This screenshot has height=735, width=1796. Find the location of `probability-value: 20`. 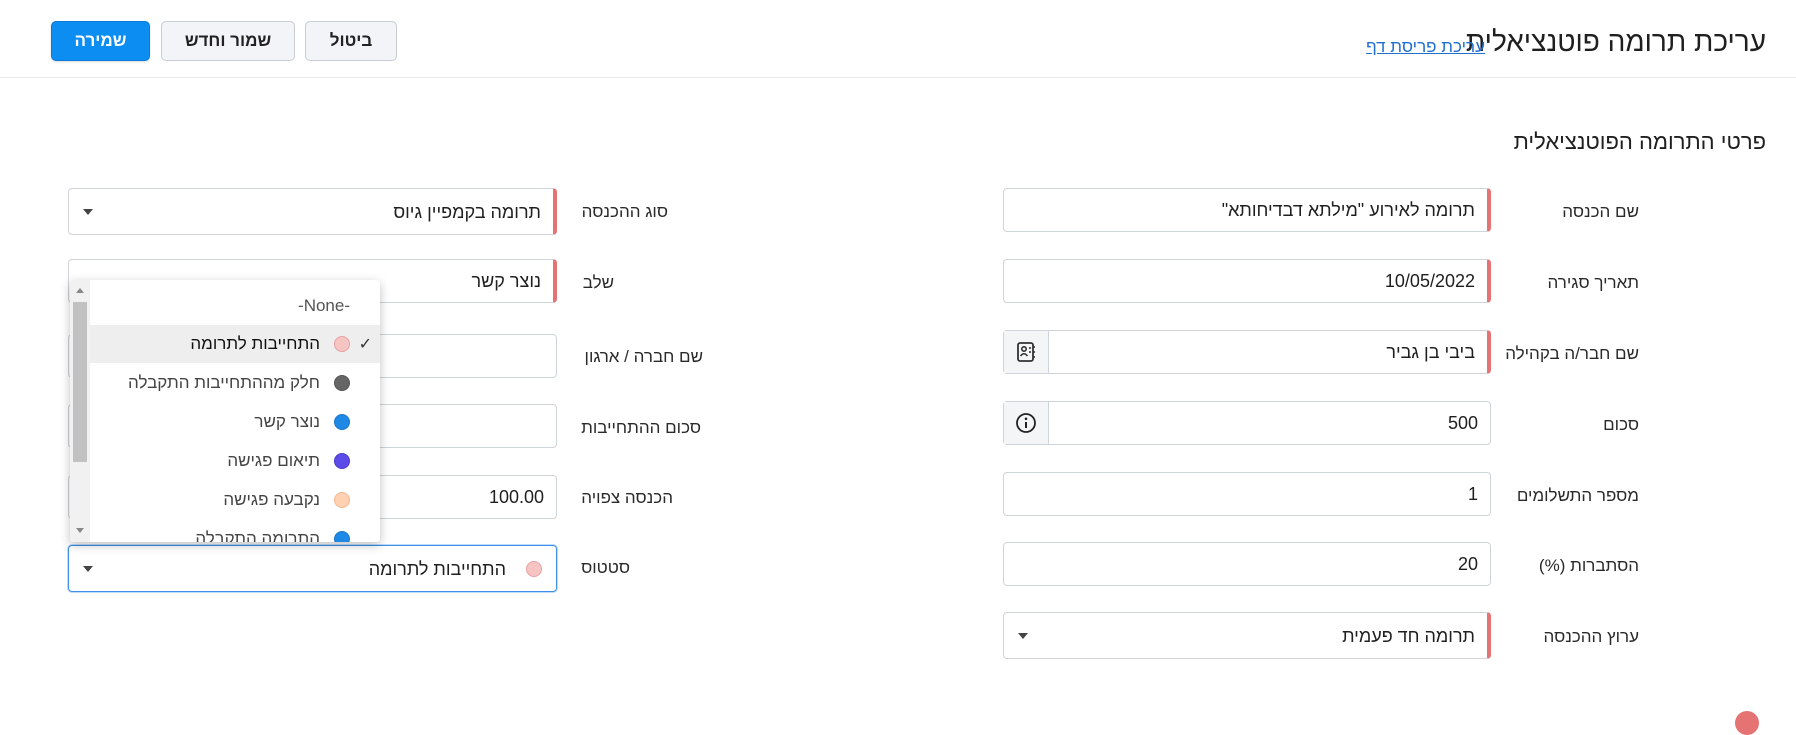

probability-value: 20 is located at coordinates (1467, 564).